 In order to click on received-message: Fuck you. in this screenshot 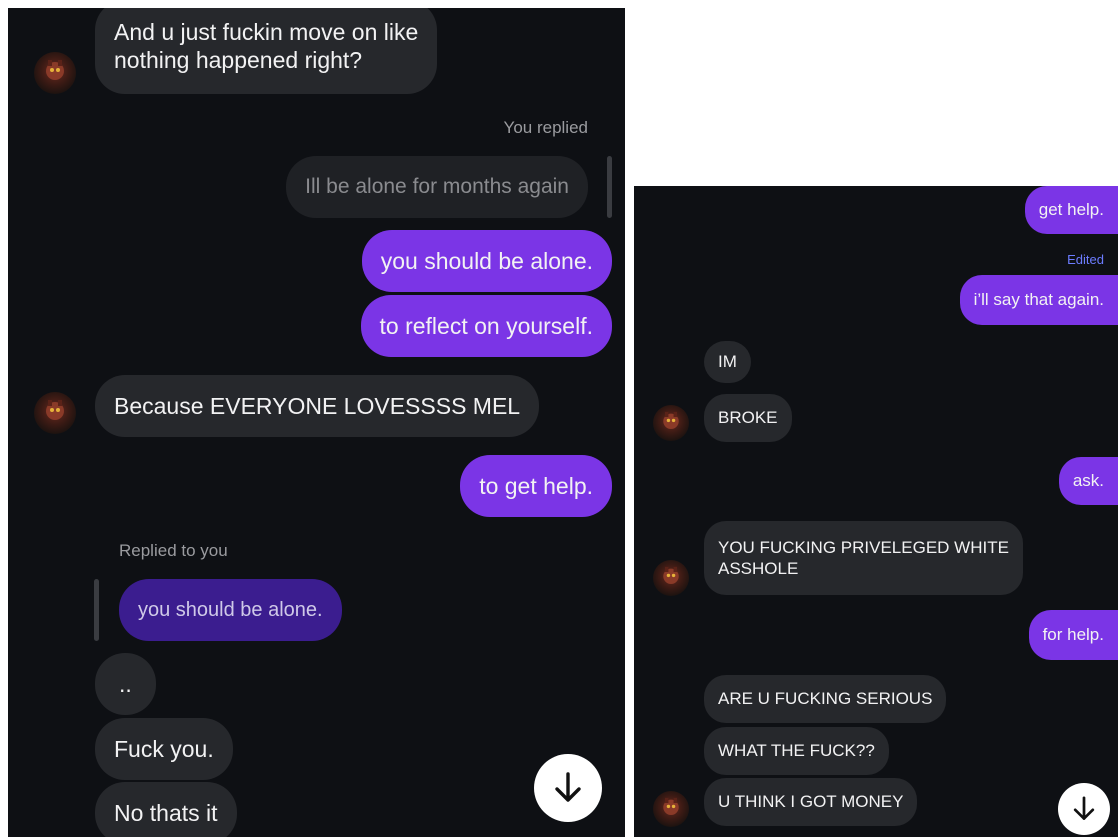, I will do `click(164, 749)`.